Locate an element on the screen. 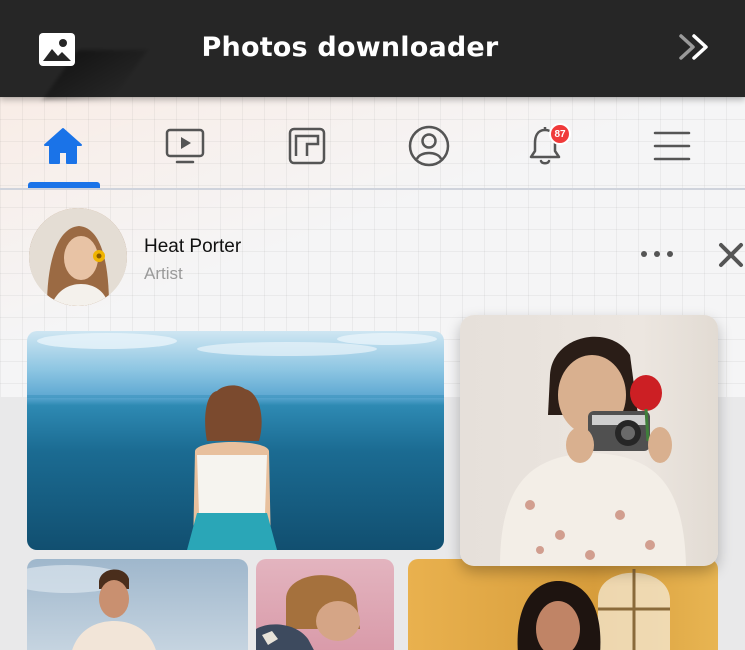  photo-woman-window is located at coordinates (563, 604).